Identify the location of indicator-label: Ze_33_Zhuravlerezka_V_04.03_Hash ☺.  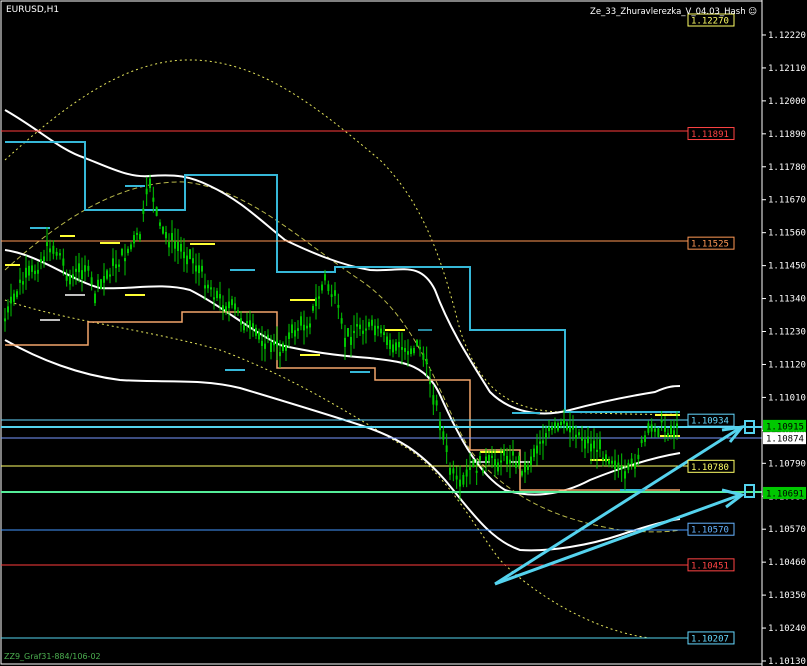
(673, 12).